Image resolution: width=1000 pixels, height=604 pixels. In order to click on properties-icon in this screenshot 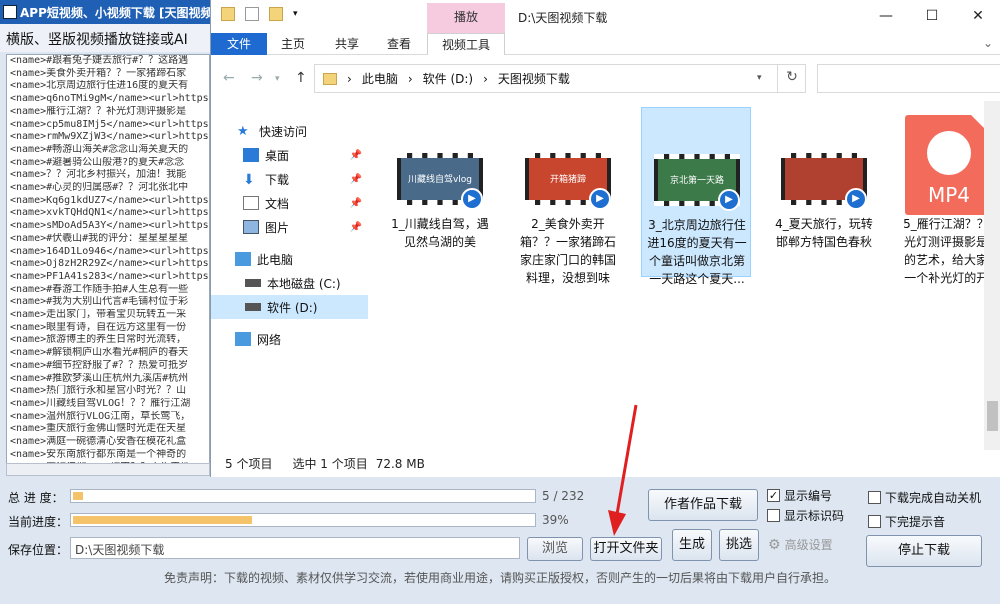, I will do `click(252, 14)`.